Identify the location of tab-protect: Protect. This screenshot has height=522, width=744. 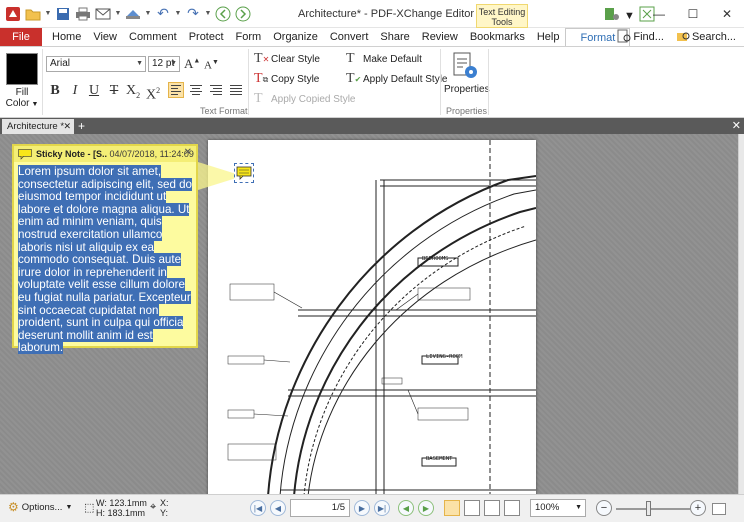
(206, 37).